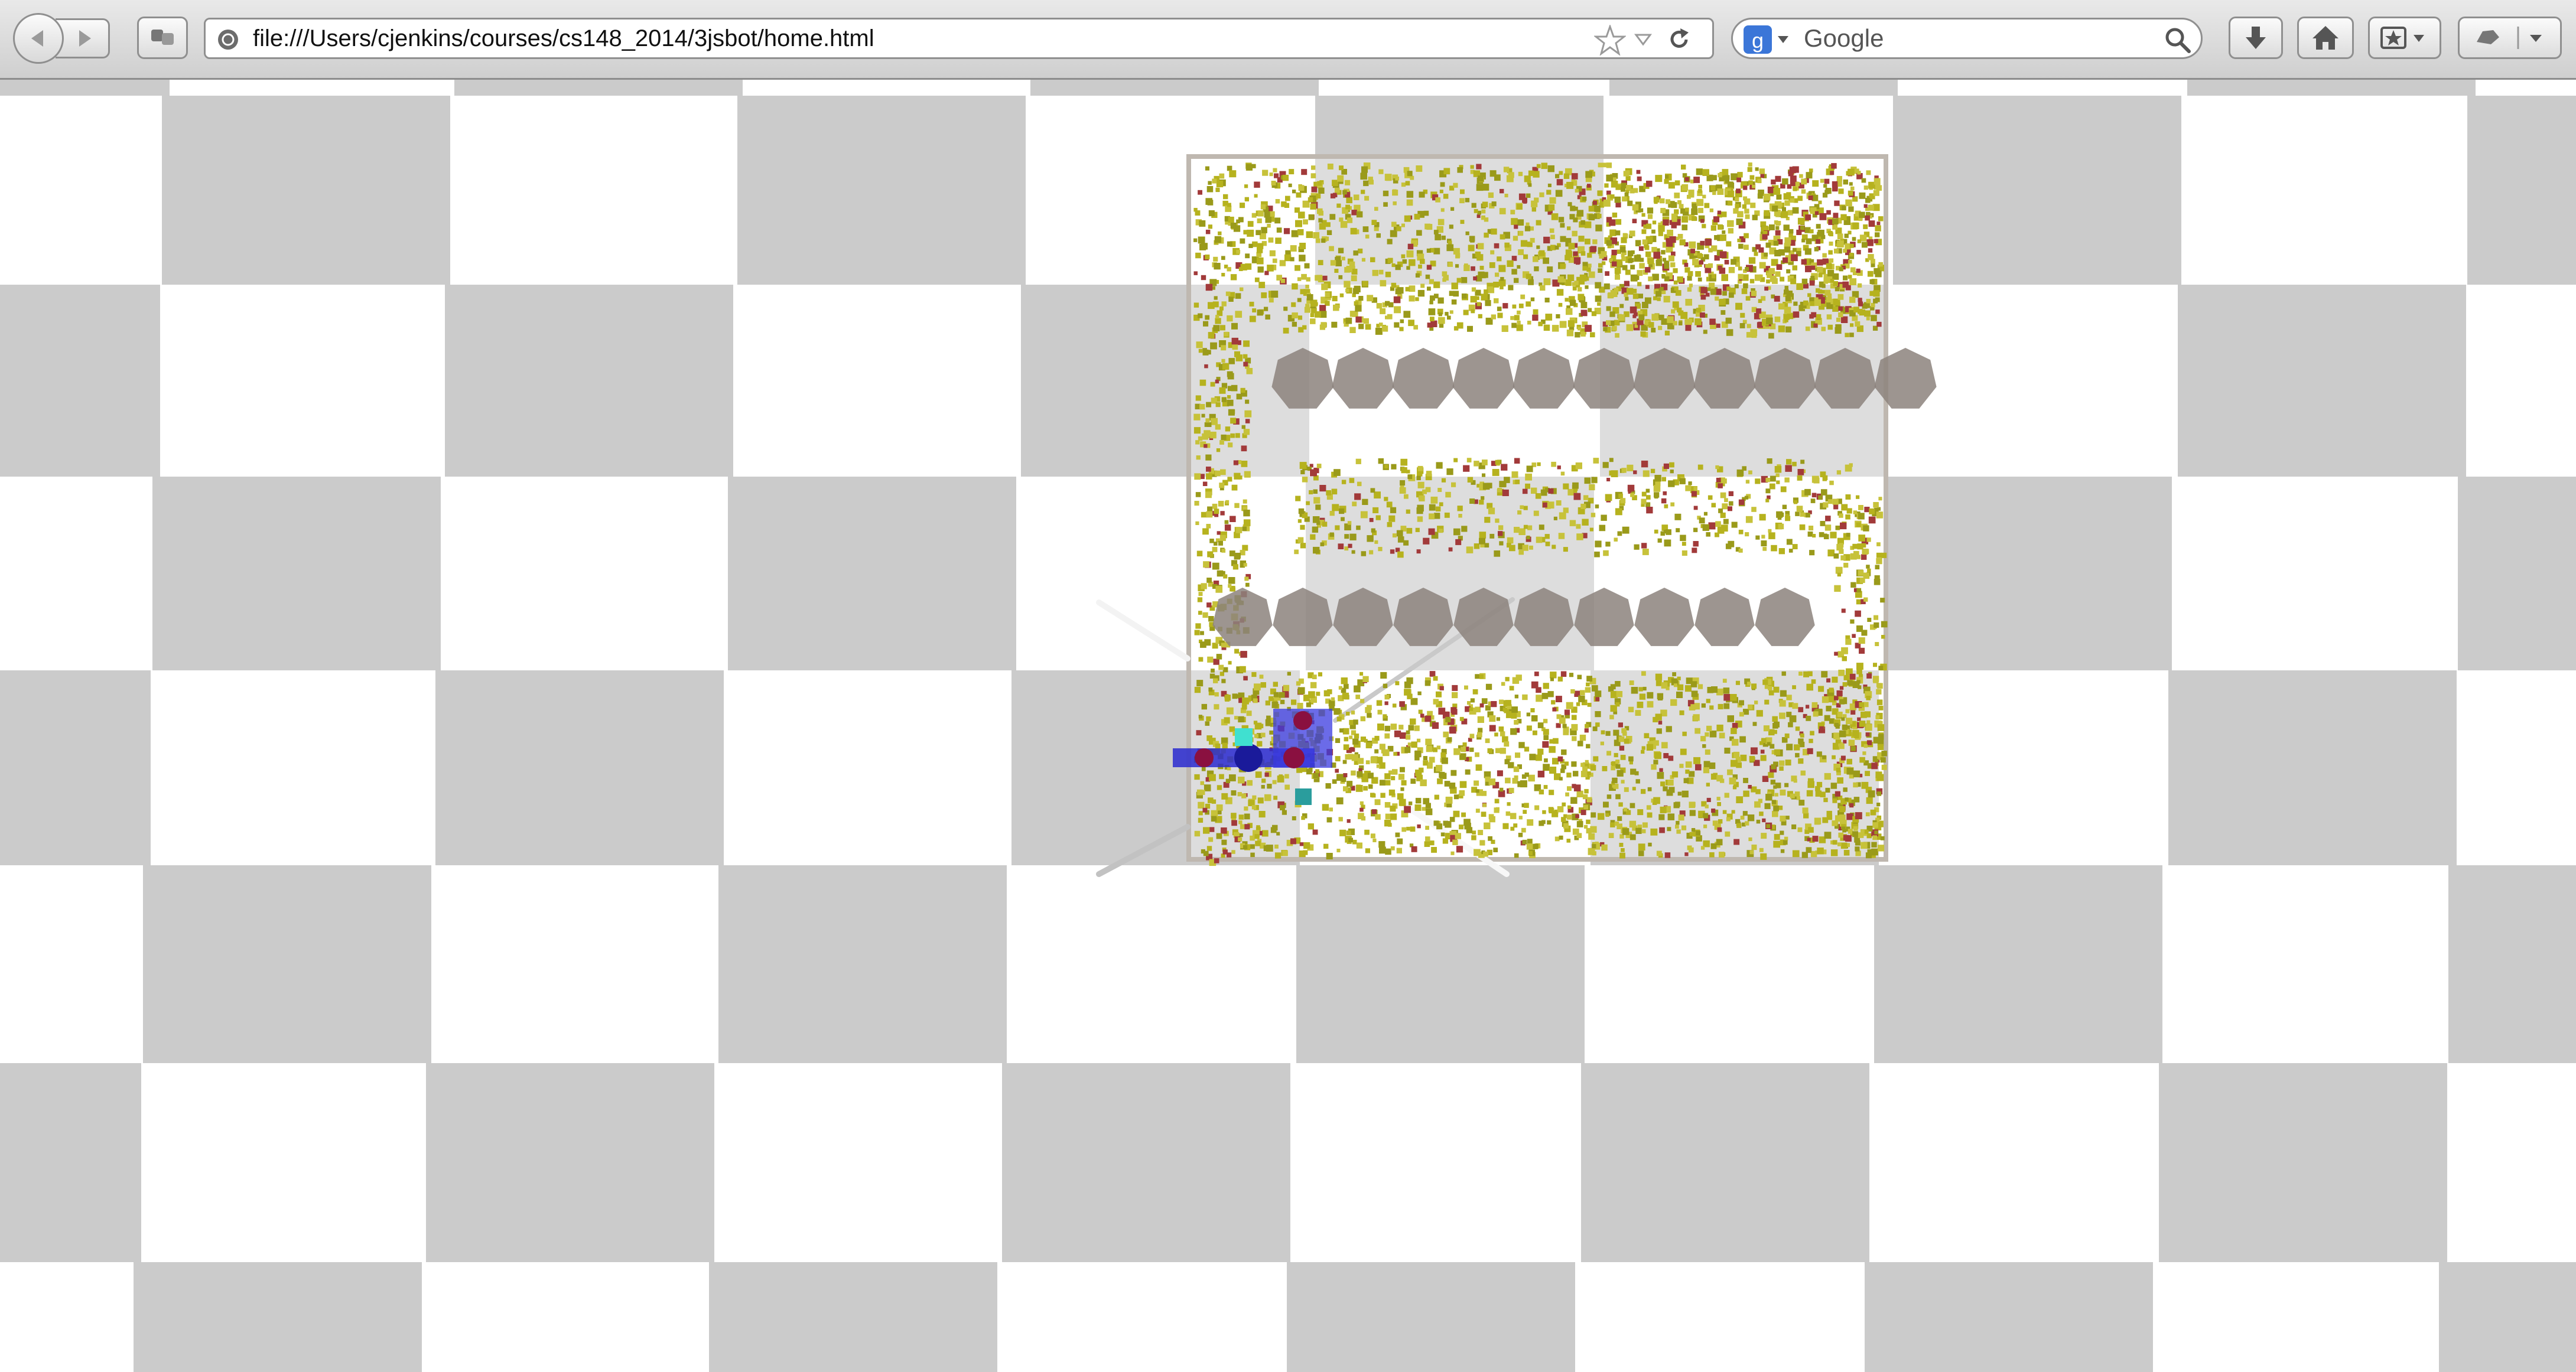 The width and height of the screenshot is (2576, 1372). I want to click on svg-text: g, so click(1758, 41).